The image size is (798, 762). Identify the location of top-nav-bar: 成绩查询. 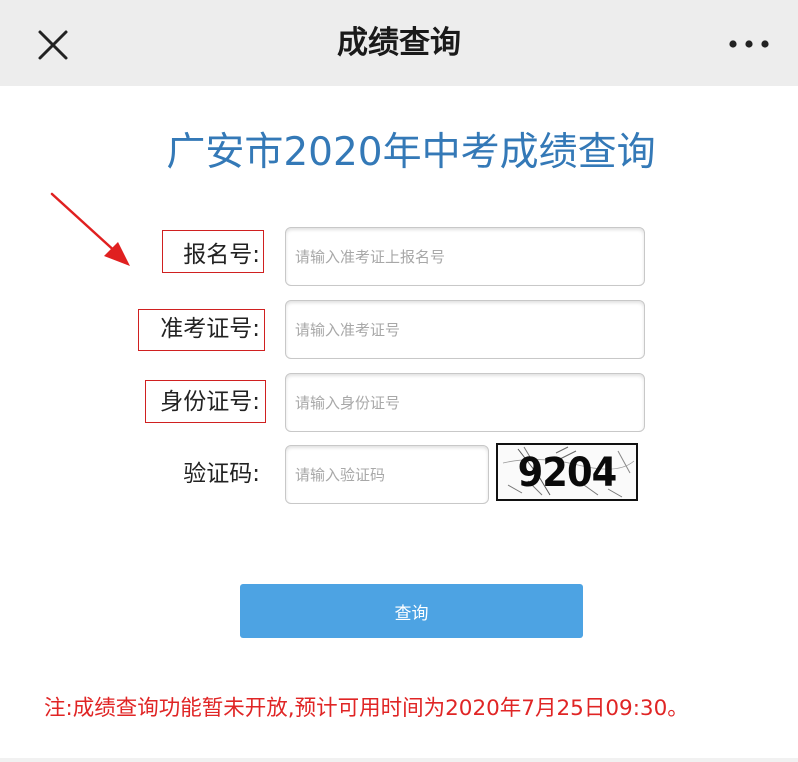
(399, 43).